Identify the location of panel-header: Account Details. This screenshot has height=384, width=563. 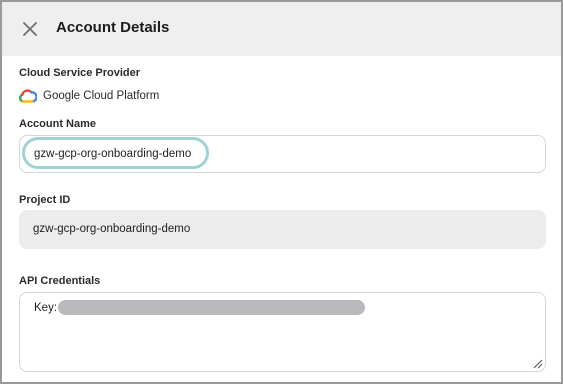
(281, 29).